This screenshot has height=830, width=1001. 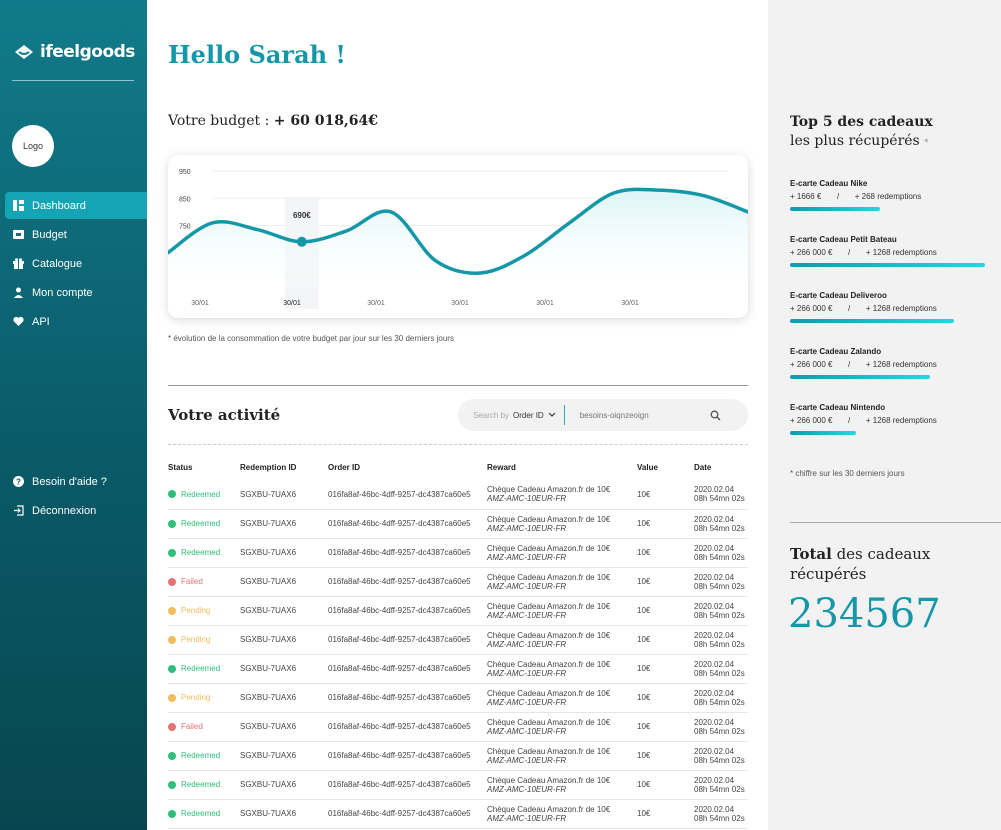 I want to click on help-link: ? Besoin d'aide ?, so click(x=56, y=481).